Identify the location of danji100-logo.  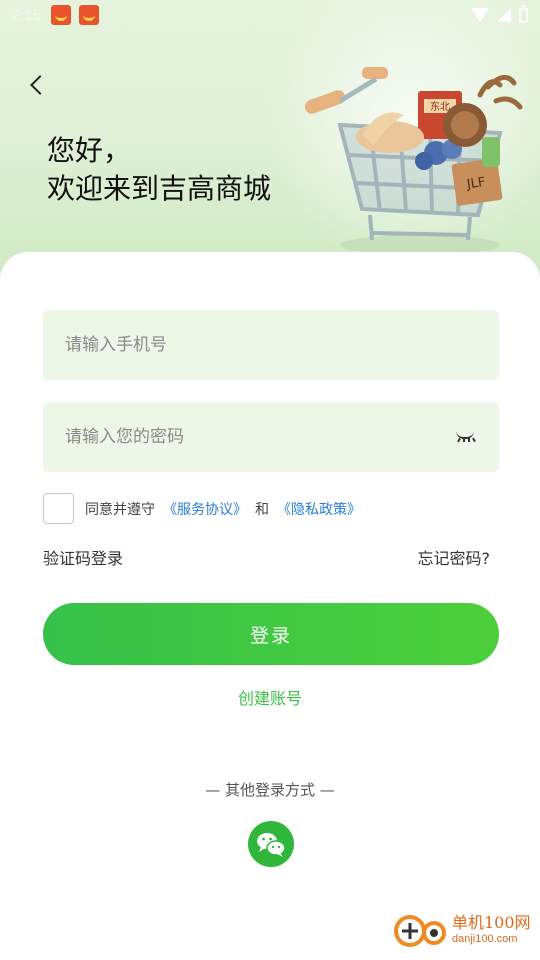
(420, 931).